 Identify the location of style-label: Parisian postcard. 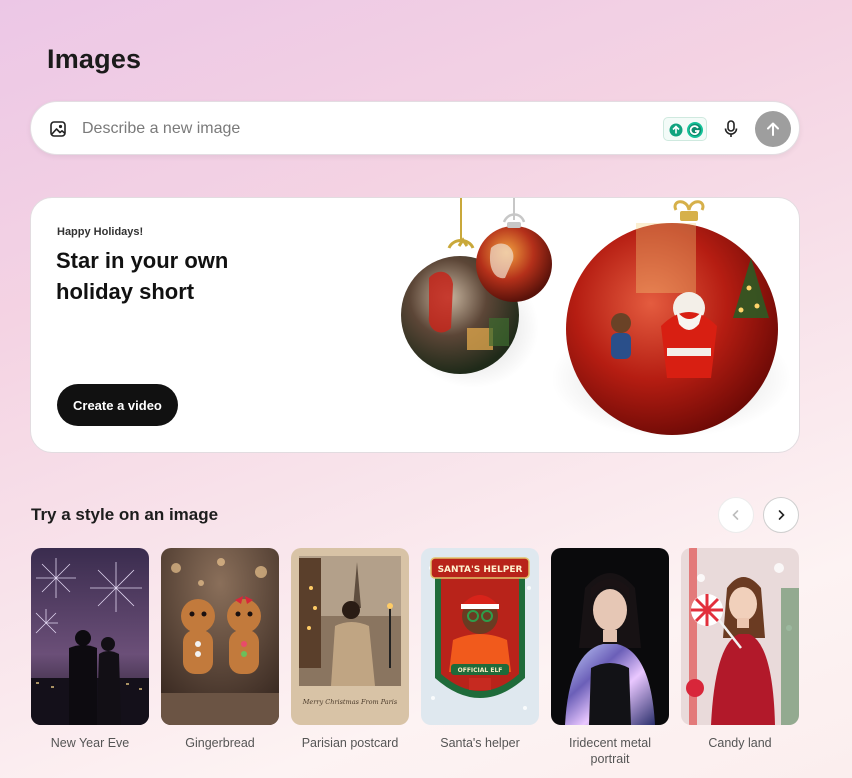
(350, 743).